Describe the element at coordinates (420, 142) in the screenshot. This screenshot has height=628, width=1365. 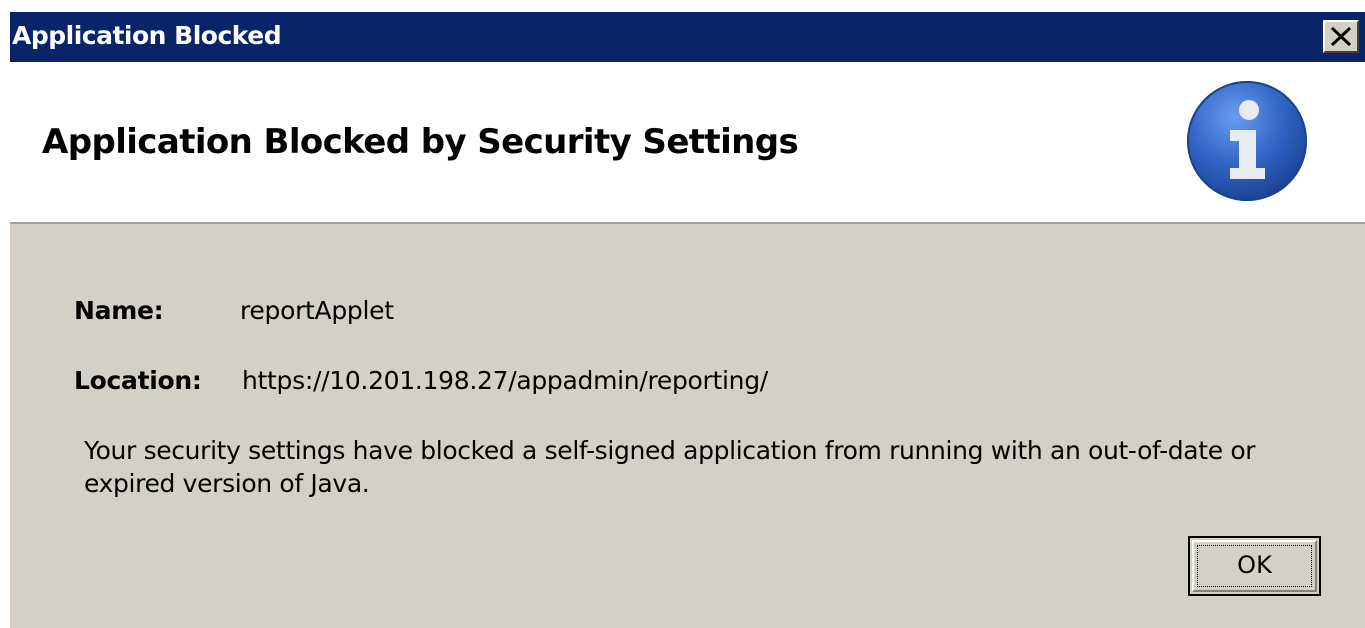
I see `dialog-heading: Application Blocked by Security Settings` at that location.